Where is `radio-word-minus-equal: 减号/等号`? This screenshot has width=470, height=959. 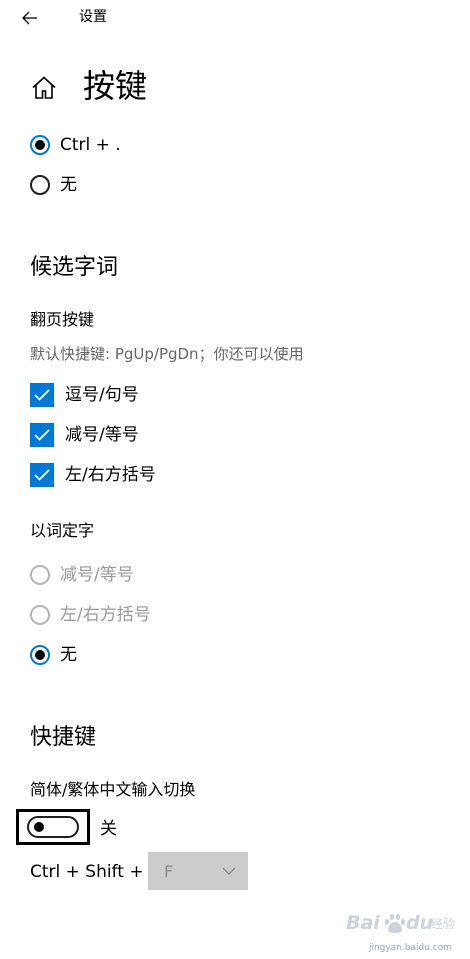 radio-word-minus-equal: 减号/等号 is located at coordinates (82, 575).